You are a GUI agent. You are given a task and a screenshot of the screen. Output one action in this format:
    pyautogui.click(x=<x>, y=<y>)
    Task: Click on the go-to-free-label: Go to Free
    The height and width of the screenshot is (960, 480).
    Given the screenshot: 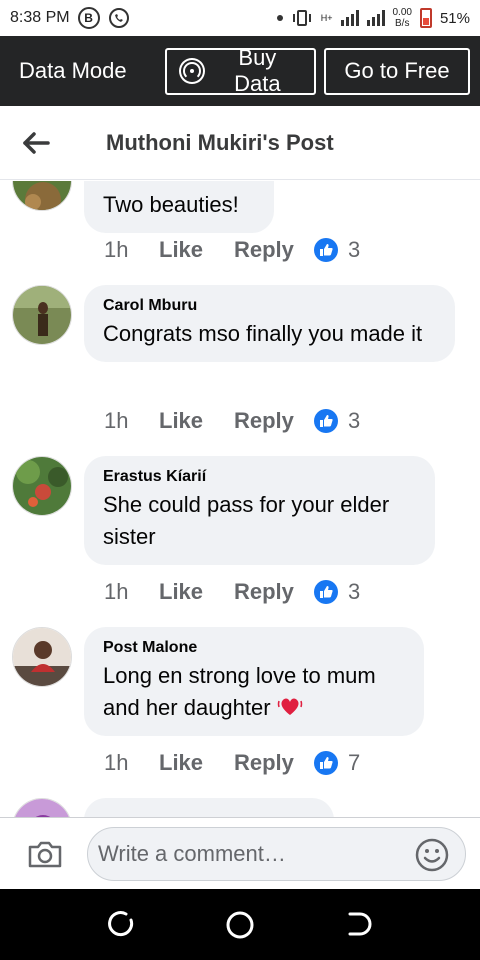 What is the action you would take?
    pyautogui.click(x=397, y=70)
    